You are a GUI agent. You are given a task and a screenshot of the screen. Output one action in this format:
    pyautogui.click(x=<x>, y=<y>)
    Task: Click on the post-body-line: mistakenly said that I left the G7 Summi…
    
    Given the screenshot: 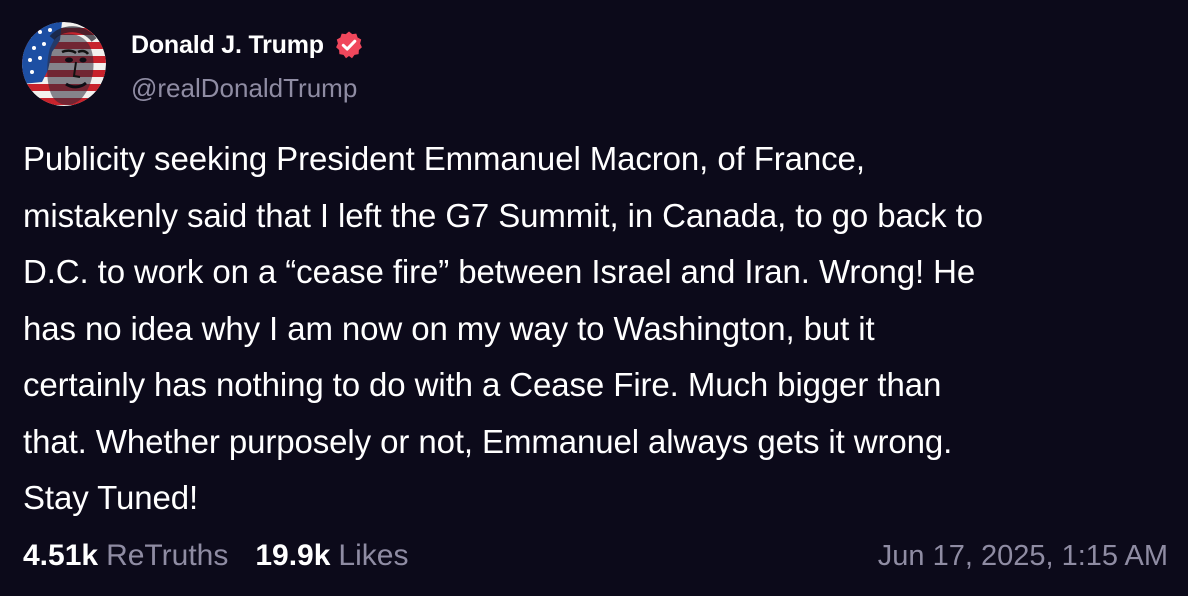 What is the action you would take?
    pyautogui.click(x=503, y=215)
    